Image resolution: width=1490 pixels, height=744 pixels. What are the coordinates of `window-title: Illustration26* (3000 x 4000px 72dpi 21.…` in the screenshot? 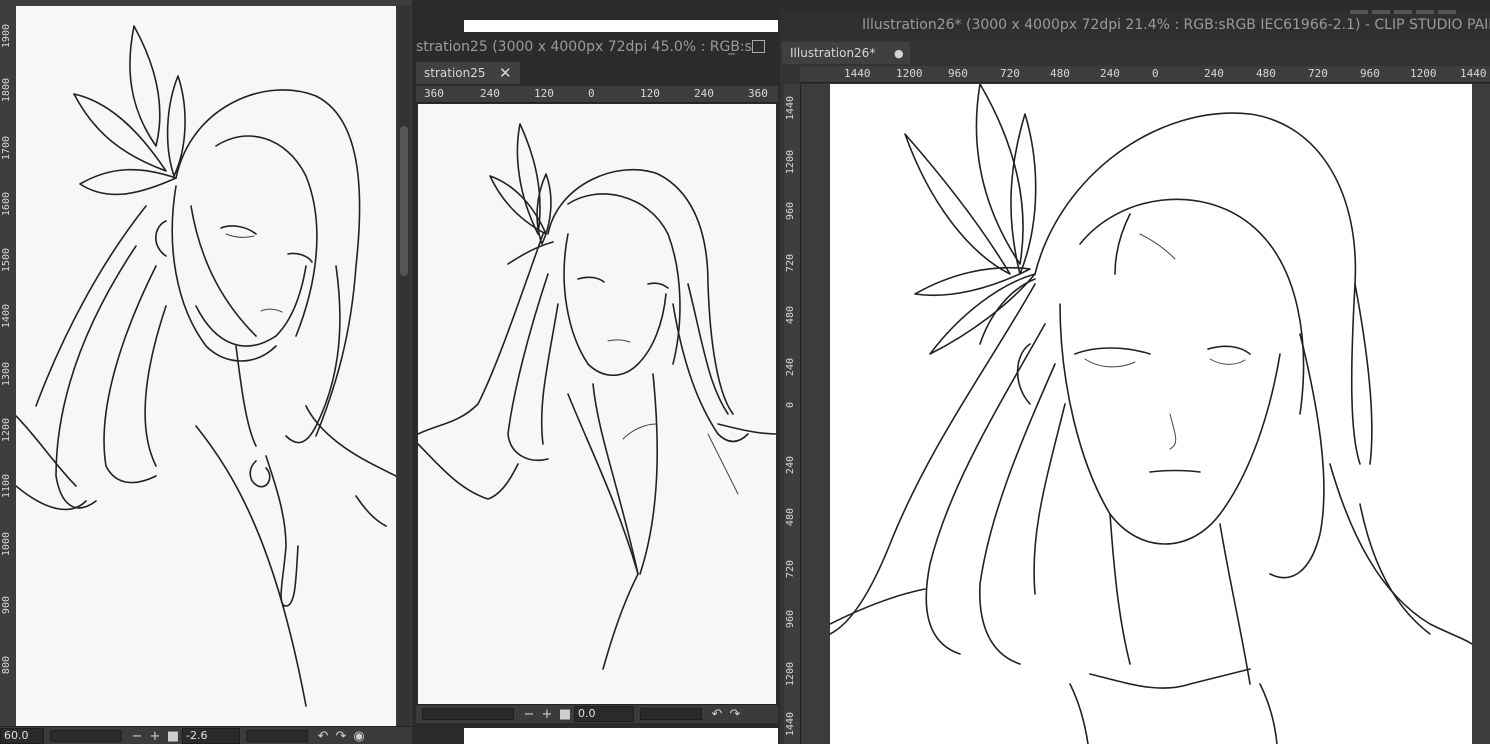 It's located at (1176, 25).